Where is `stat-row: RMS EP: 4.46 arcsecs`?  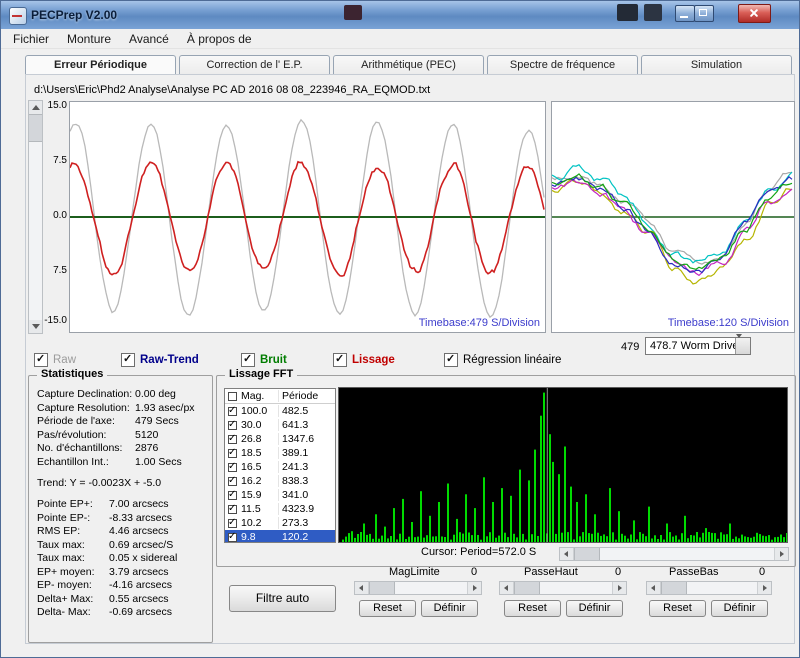
stat-row: RMS EP: 4.46 arcsecs is located at coordinates (123, 532).